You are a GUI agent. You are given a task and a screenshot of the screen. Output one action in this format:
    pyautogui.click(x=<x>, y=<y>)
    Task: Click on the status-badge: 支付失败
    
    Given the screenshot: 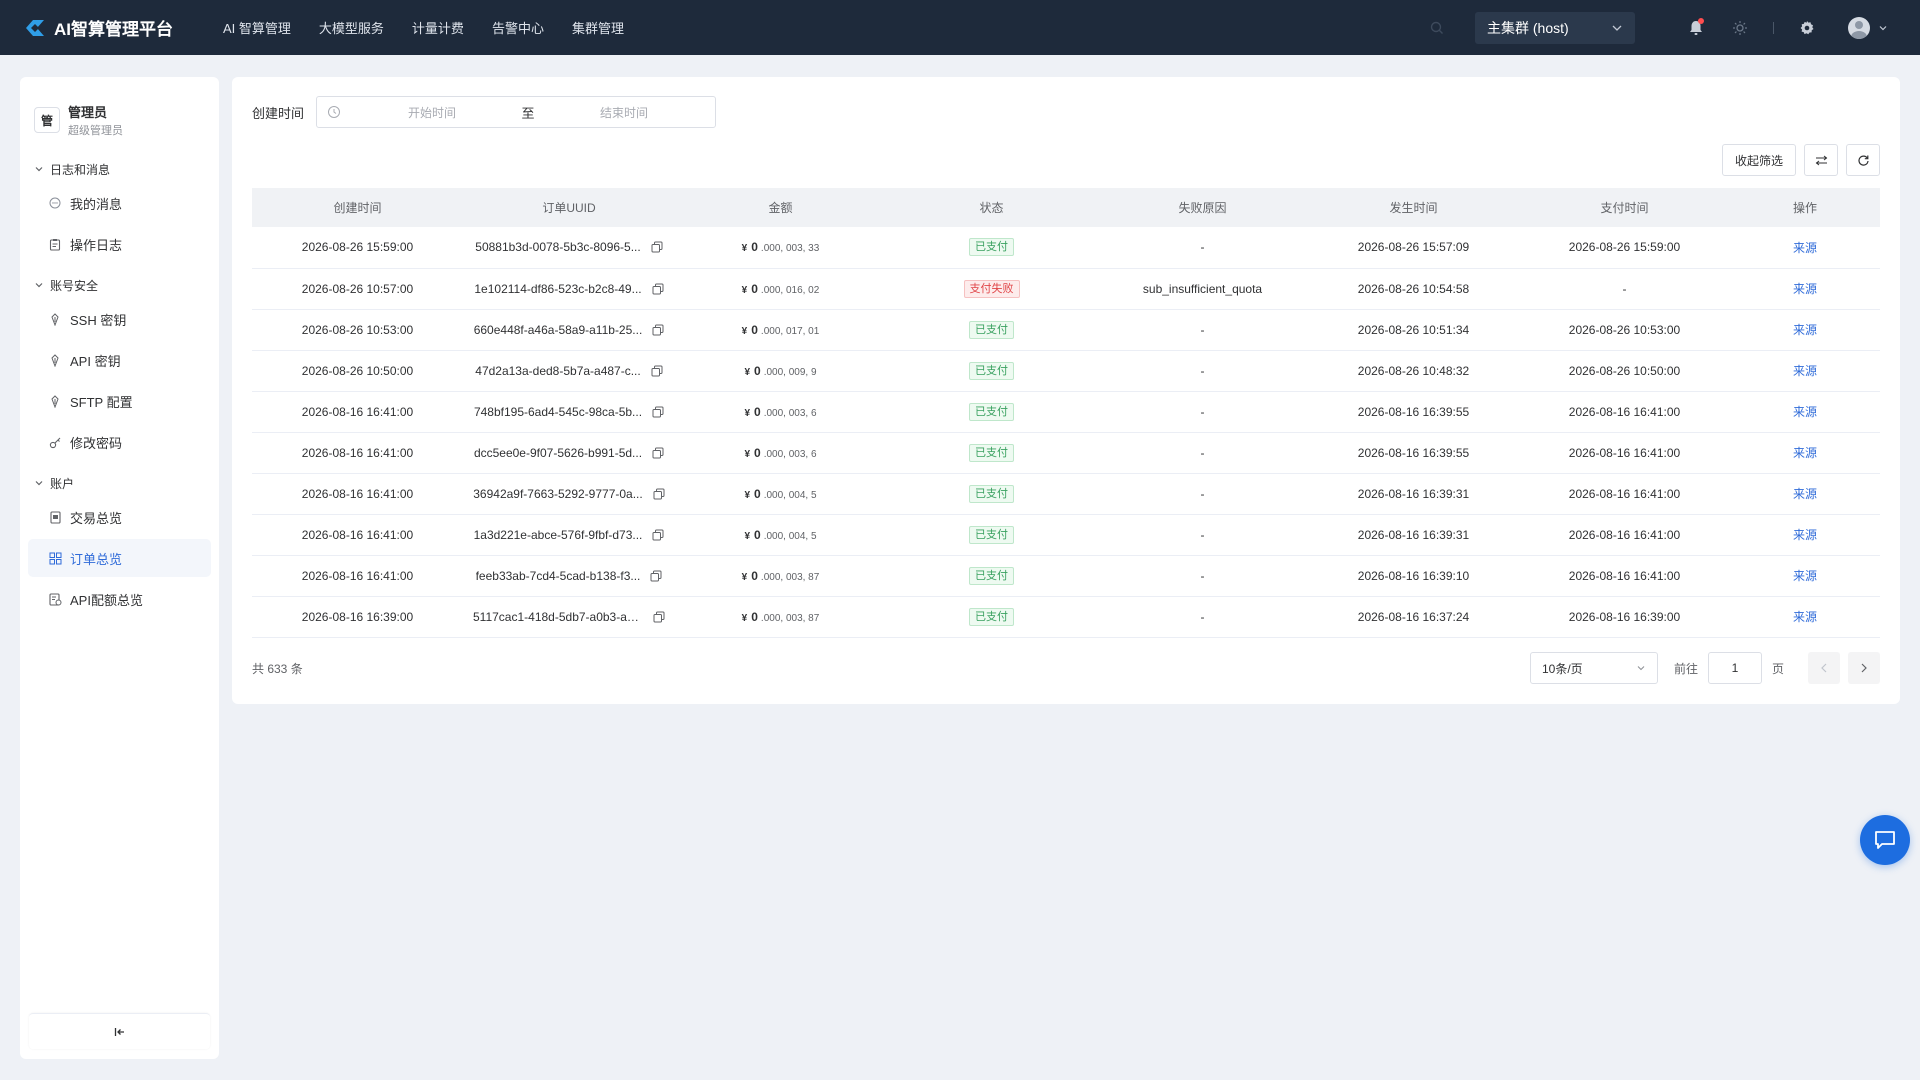 What is the action you would take?
    pyautogui.click(x=991, y=288)
    